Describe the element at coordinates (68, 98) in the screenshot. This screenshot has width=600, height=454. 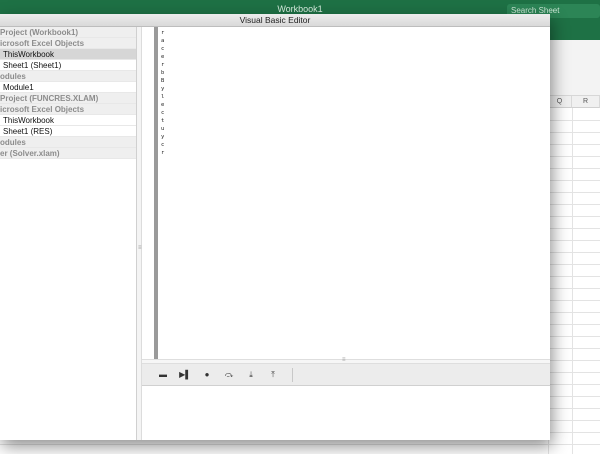
I see `project-tree-group: Project (FUNCRES.XLAM)` at that location.